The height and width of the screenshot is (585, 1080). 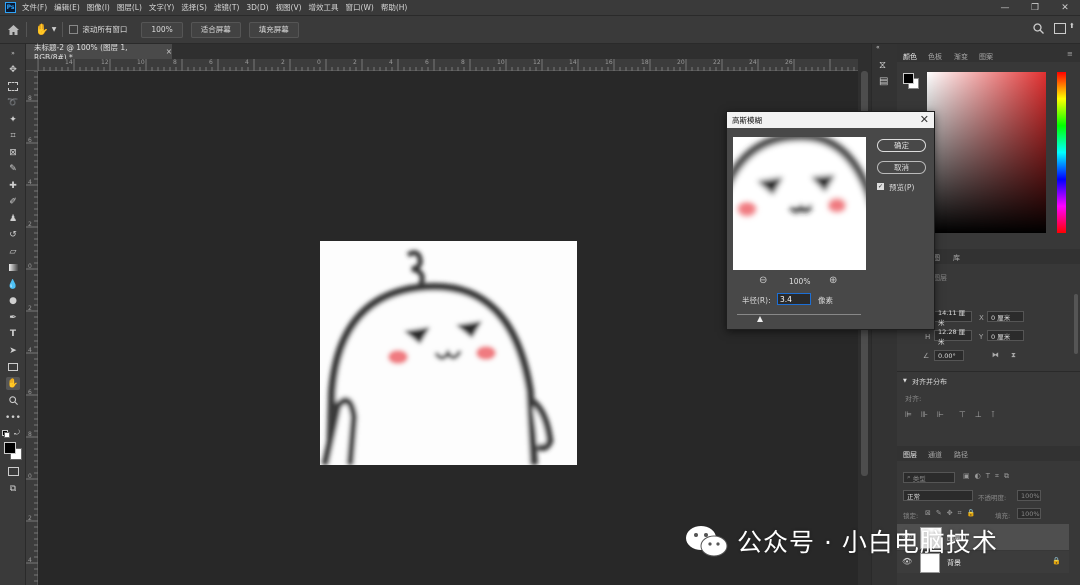 I want to click on document-tab: 未标题-2 @ 100% (图层 1, RGB/8#) * ×, so click(x=99, y=52).